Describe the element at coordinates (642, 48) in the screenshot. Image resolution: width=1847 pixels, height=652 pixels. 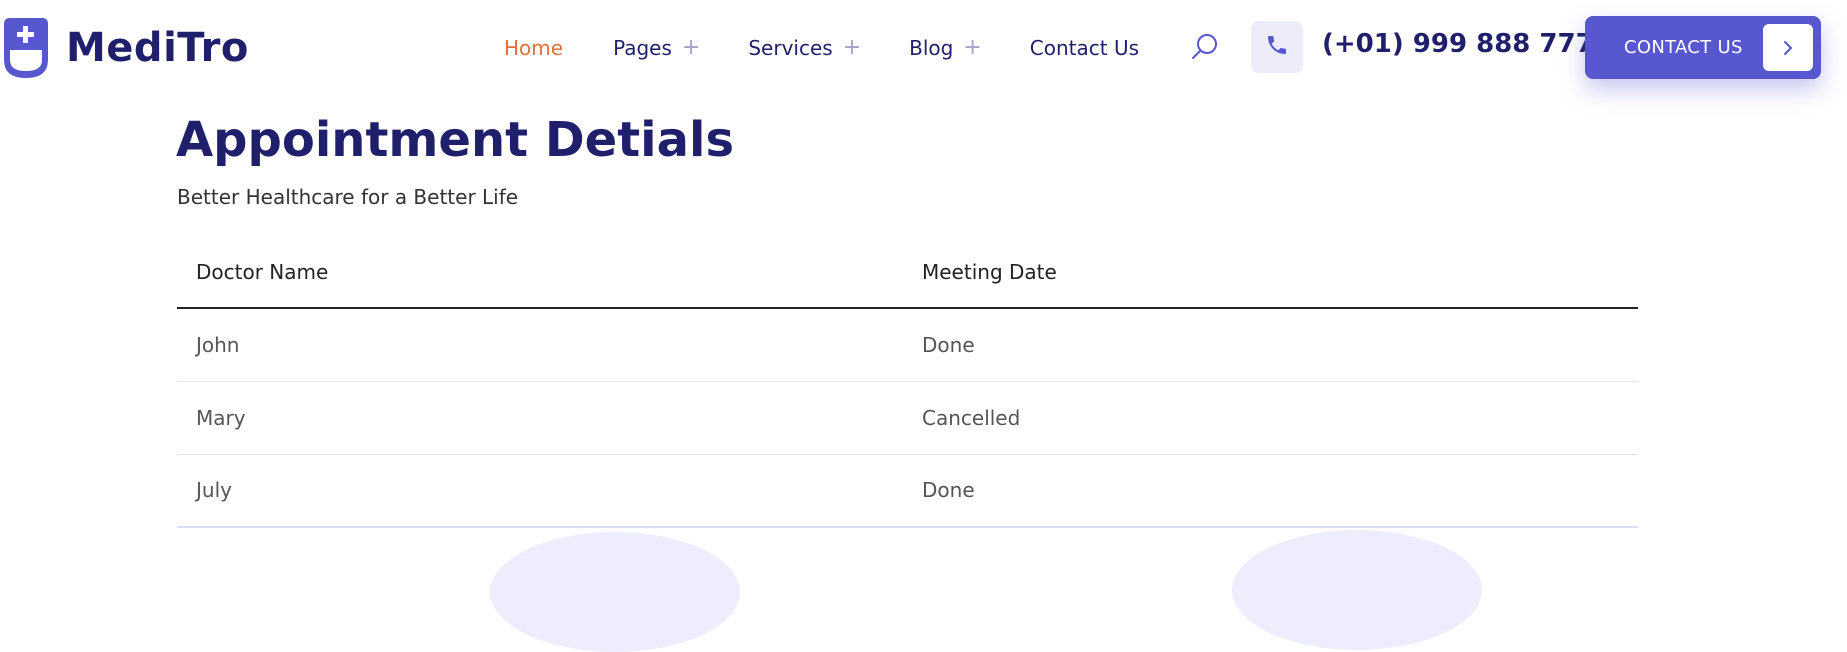
I see `nav-item-label: Pages` at that location.